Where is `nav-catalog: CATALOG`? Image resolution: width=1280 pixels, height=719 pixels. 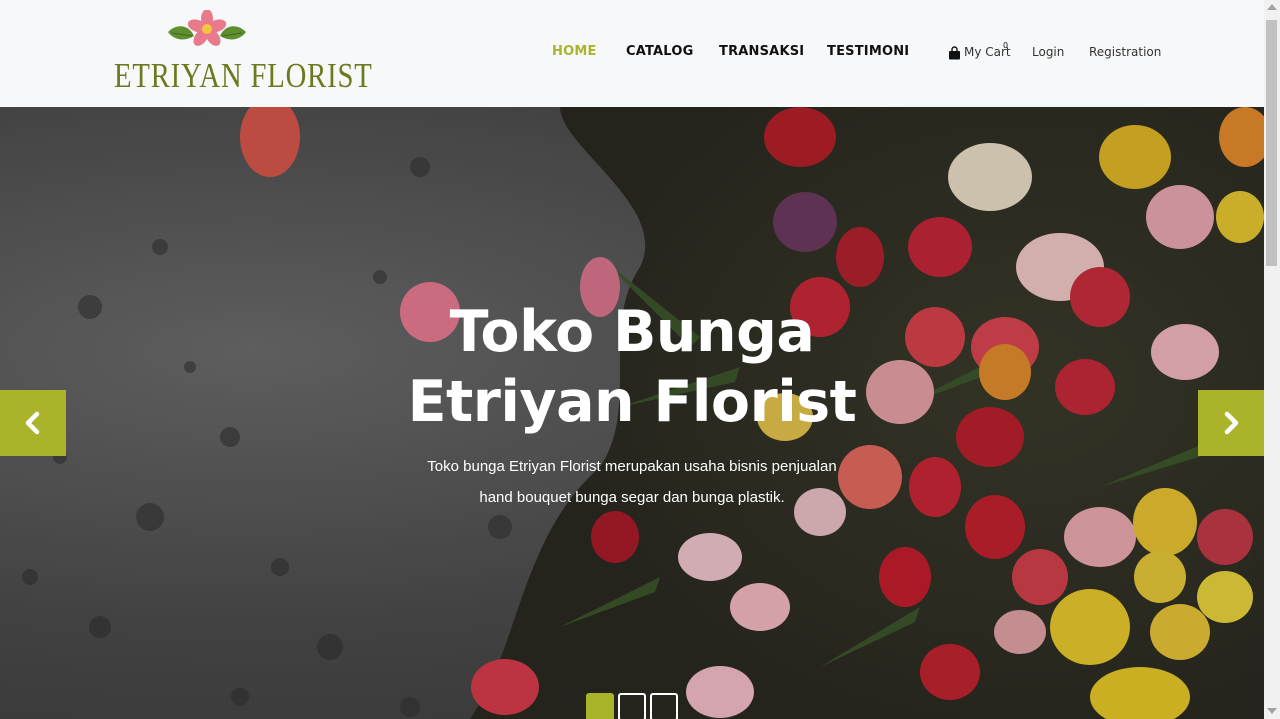
nav-catalog: CATALOG is located at coordinates (659, 51).